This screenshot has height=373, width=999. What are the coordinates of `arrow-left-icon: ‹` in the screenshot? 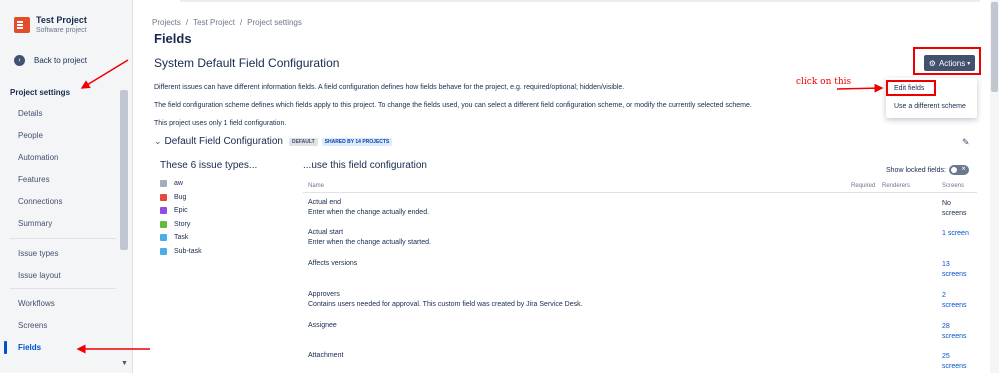 It's located at (19, 60).